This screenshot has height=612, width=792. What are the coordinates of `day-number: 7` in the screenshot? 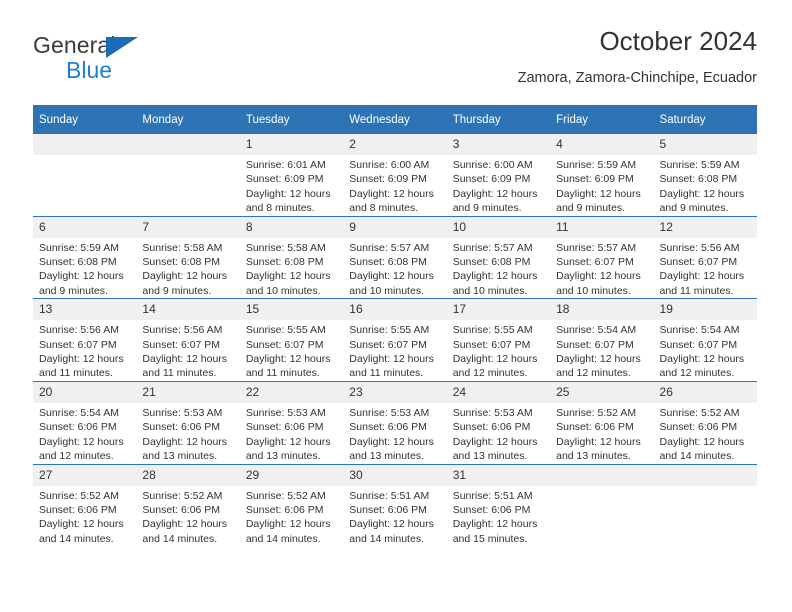 It's located at (188, 227).